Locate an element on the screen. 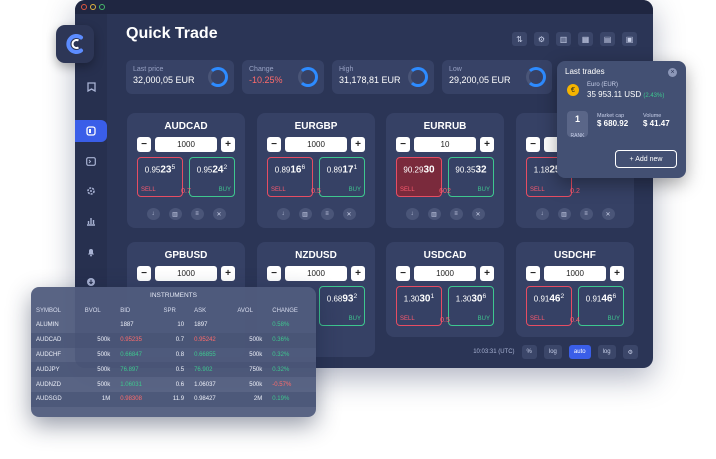 The height and width of the screenshot is (459, 716). maximize-dot is located at coordinates (102, 7).